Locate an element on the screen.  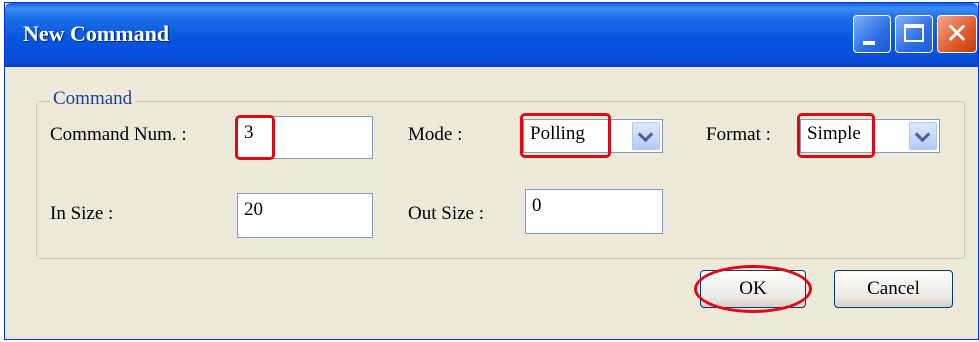
command-num-label: Command Num. : is located at coordinates (118, 134).